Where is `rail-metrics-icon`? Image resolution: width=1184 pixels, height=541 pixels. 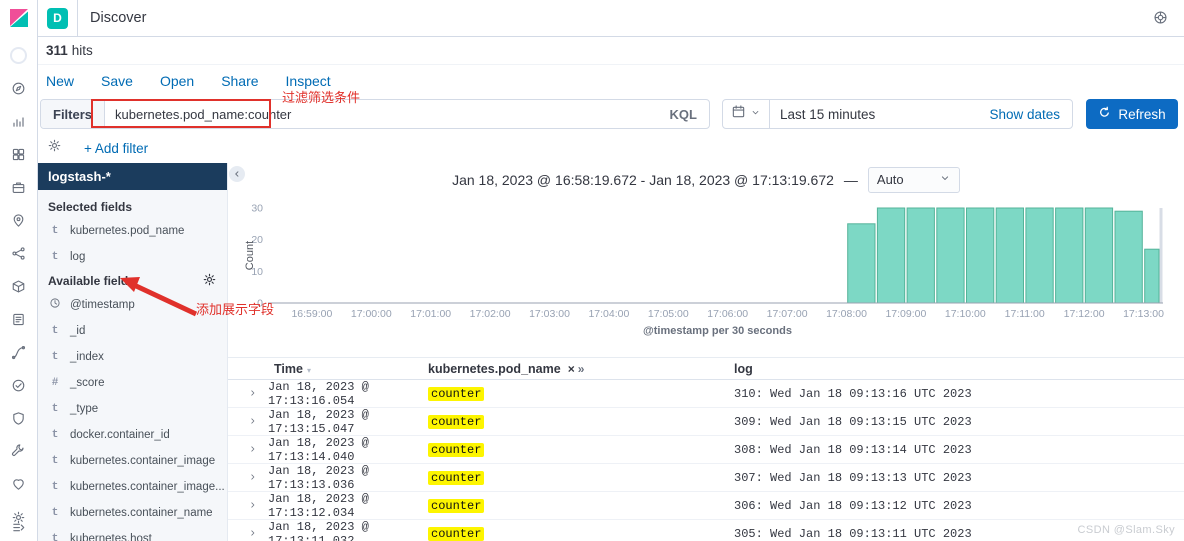
rail-metrics-icon is located at coordinates (19, 287).